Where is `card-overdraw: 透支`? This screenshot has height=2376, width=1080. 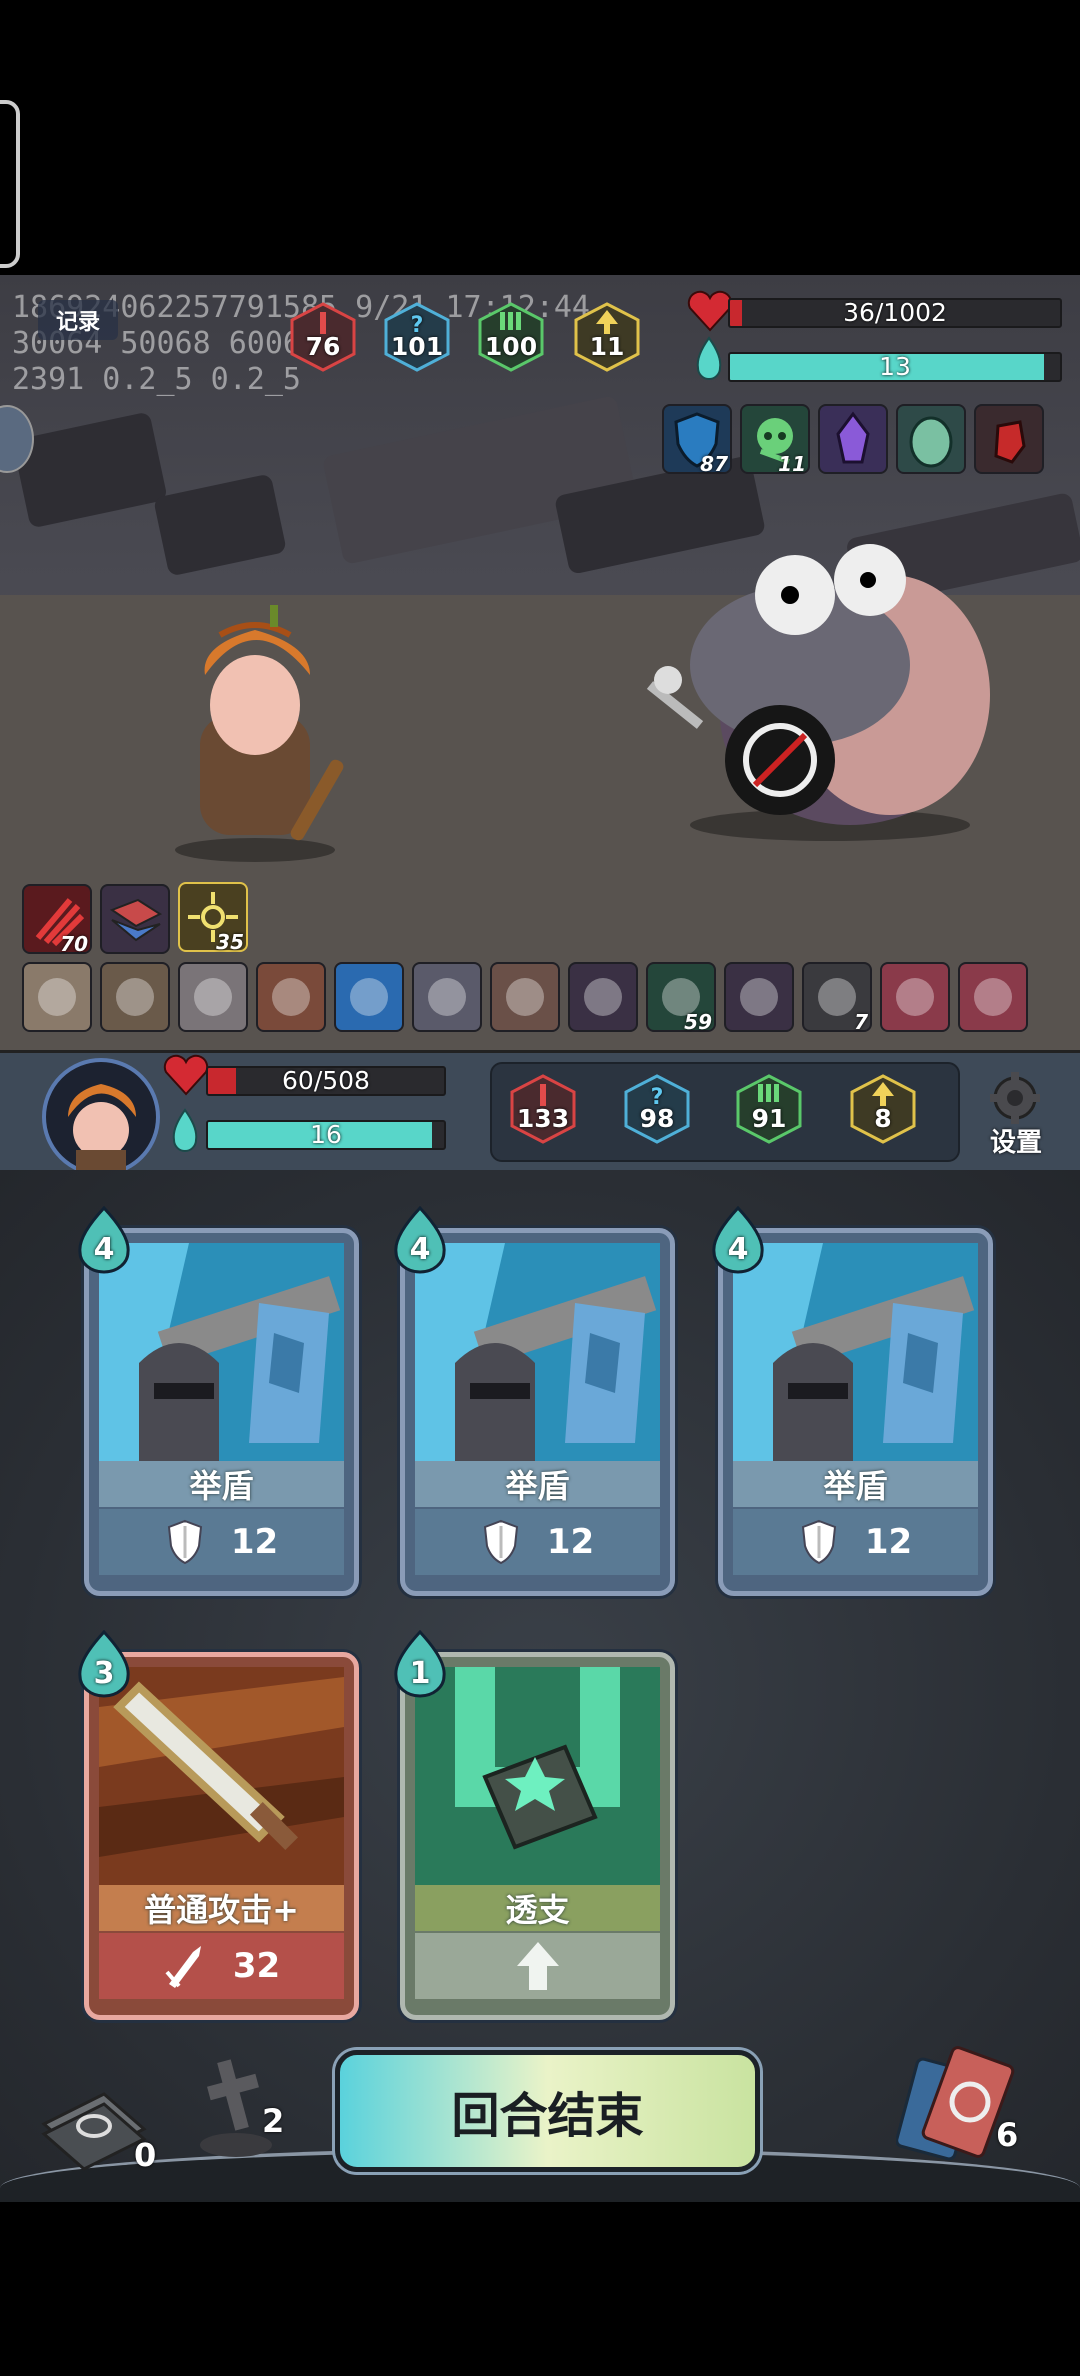 card-overdraw: 透支 is located at coordinates (537, 1836).